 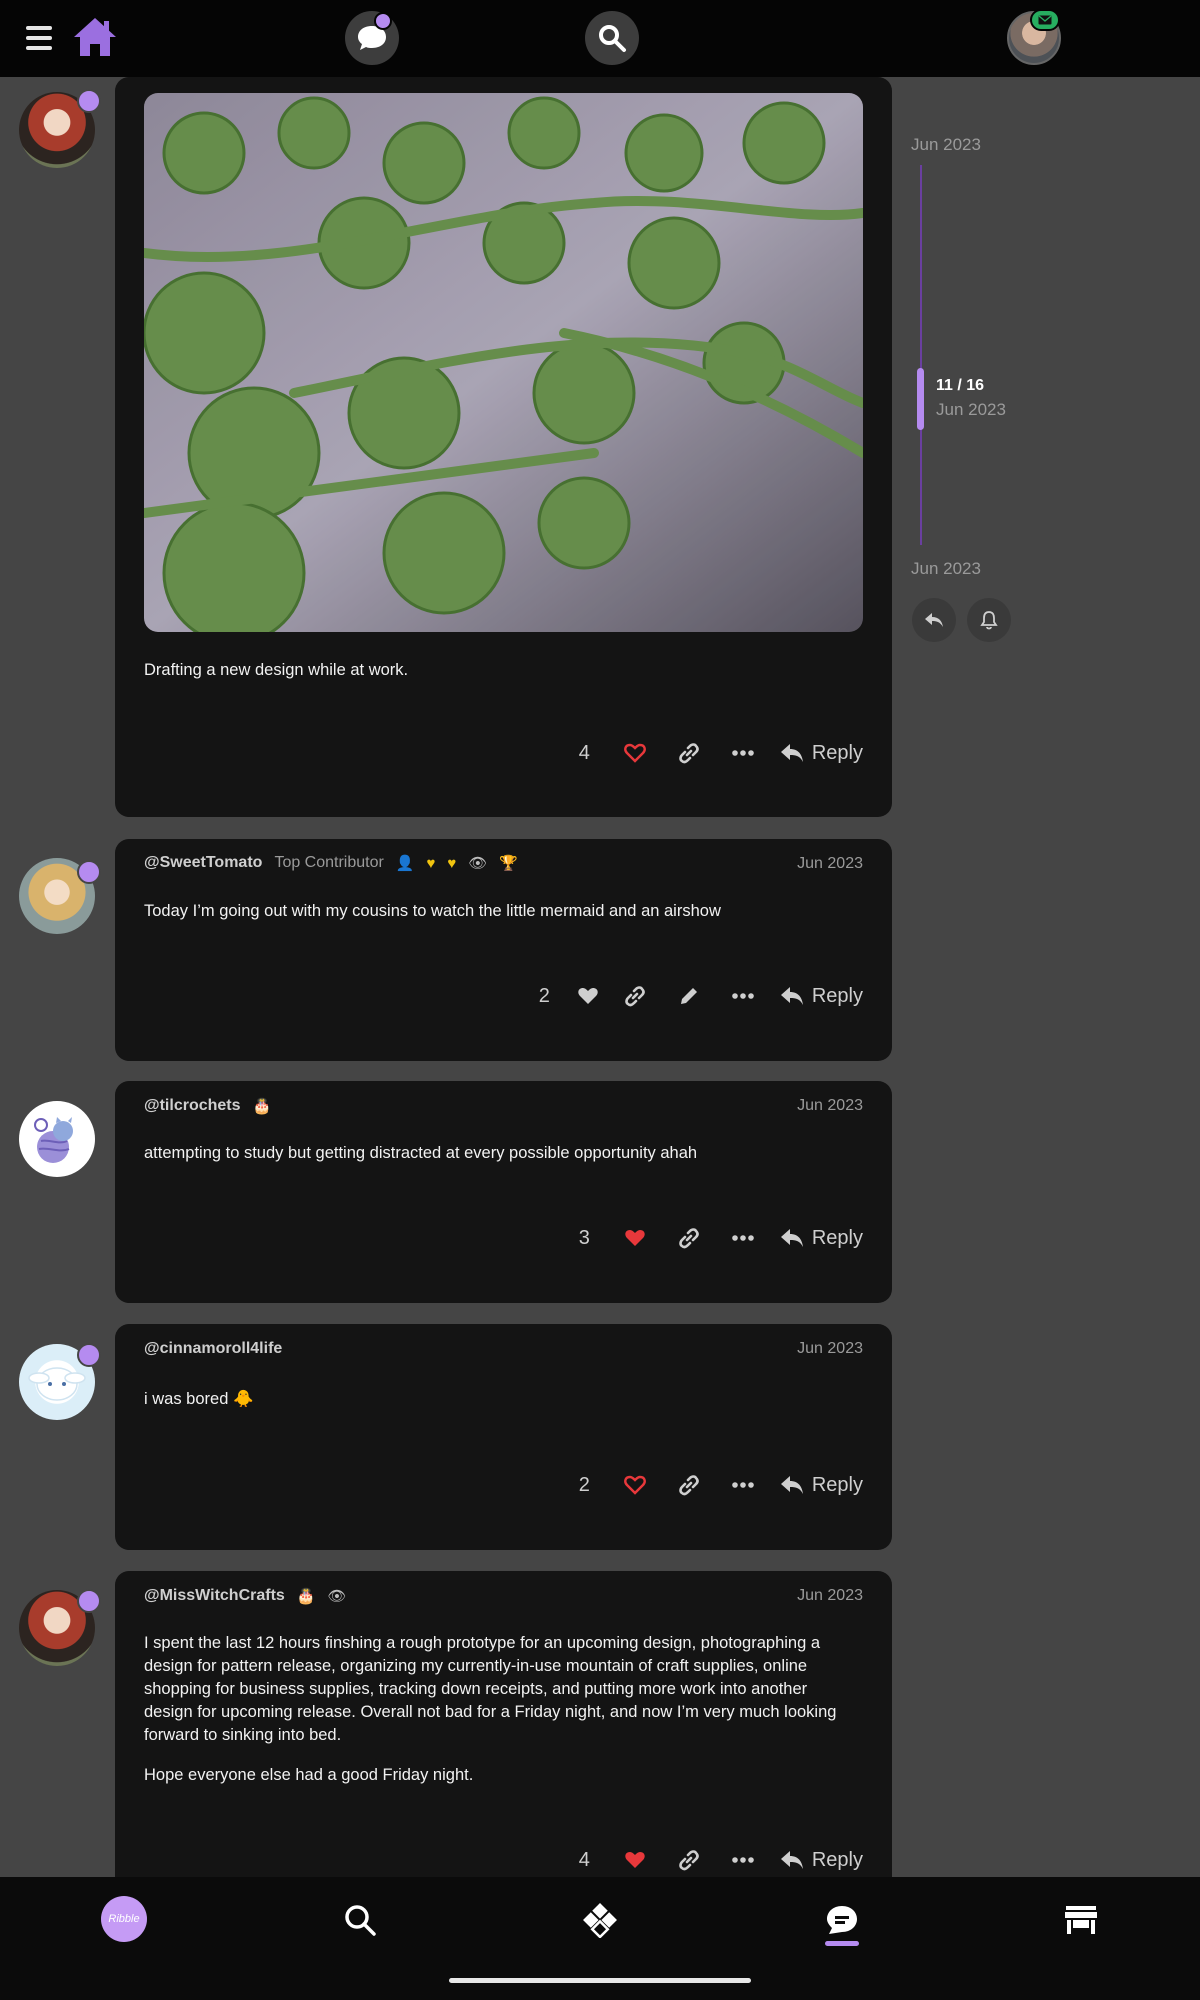 What do you see at coordinates (612, 38) in the screenshot?
I see `search-button` at bounding box center [612, 38].